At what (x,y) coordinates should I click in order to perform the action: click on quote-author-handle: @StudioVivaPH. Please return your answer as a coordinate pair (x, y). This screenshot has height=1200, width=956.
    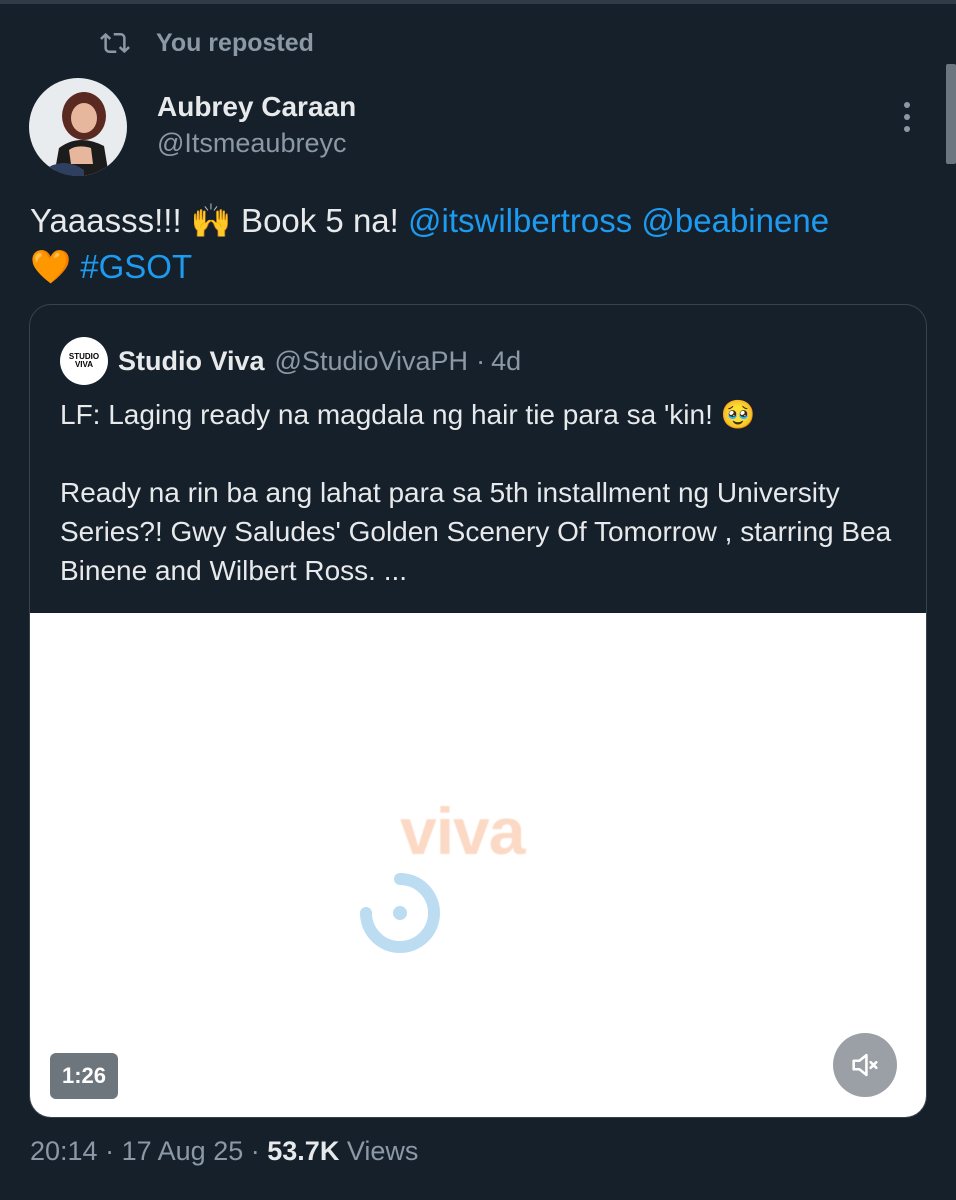
    Looking at the image, I should click on (372, 361).